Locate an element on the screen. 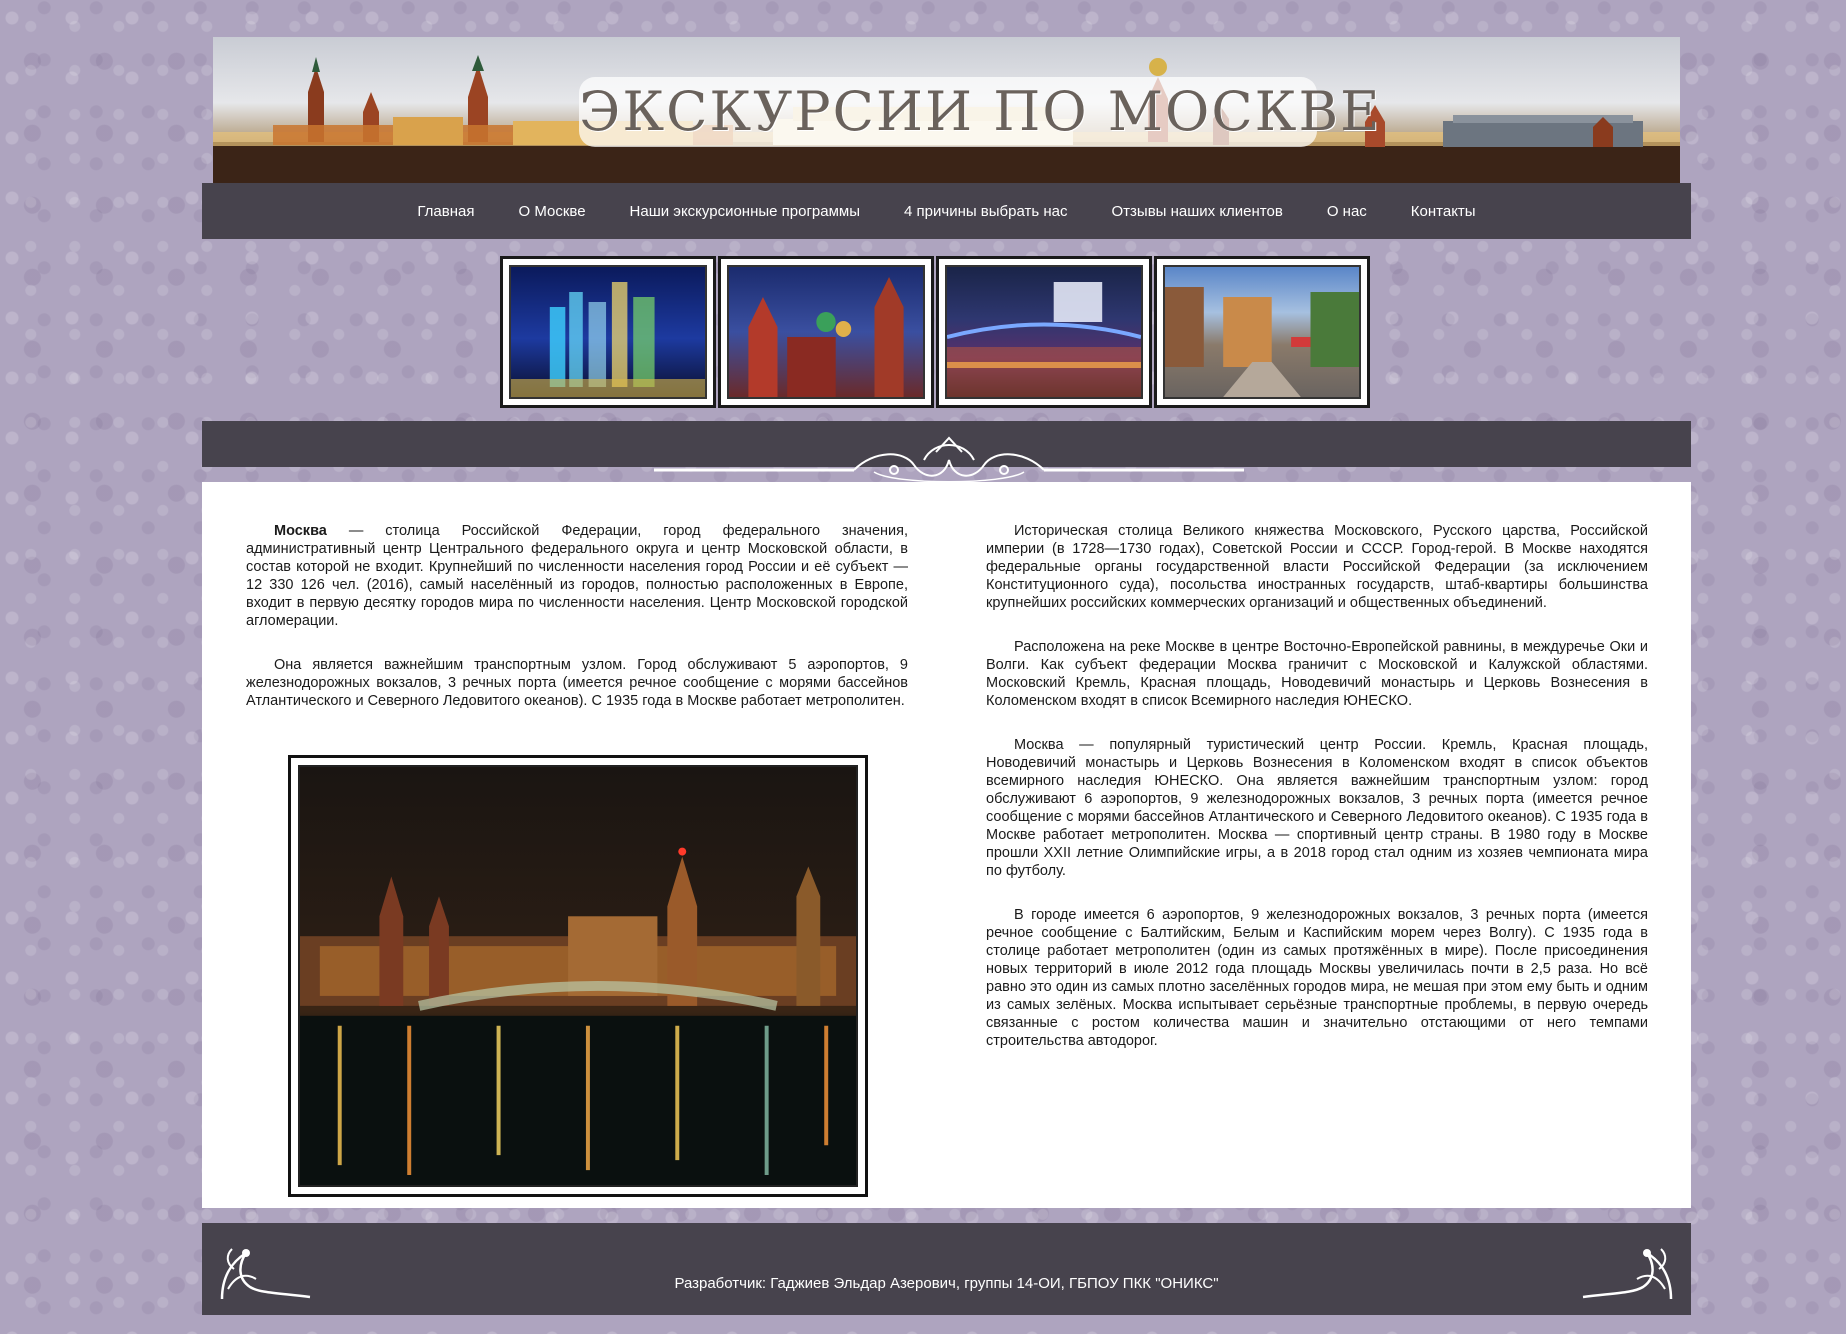 Image resolution: width=1846 pixels, height=1334 pixels. moscow-city-photo is located at coordinates (608, 332).